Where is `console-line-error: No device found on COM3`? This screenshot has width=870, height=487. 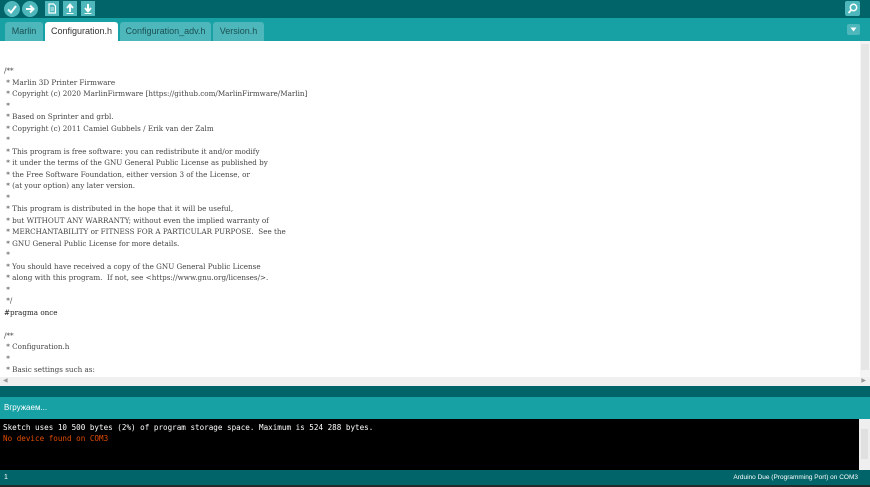
console-line-error: No device found on COM3 is located at coordinates (56, 438).